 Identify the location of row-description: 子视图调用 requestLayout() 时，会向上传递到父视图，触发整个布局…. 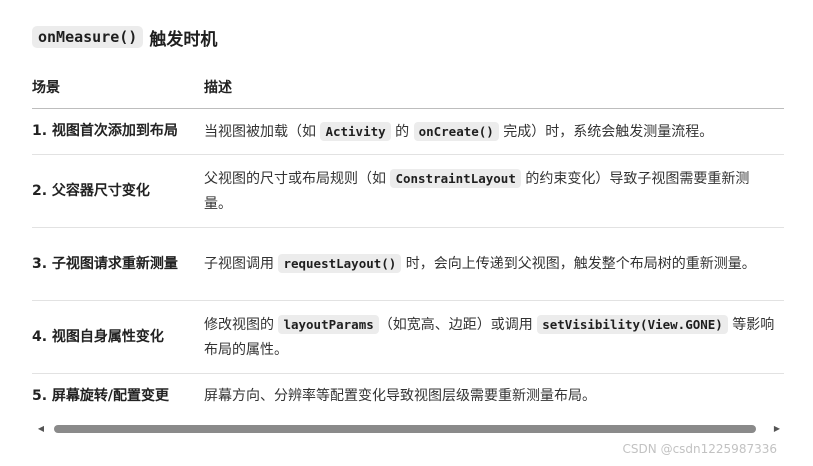
(494, 264).